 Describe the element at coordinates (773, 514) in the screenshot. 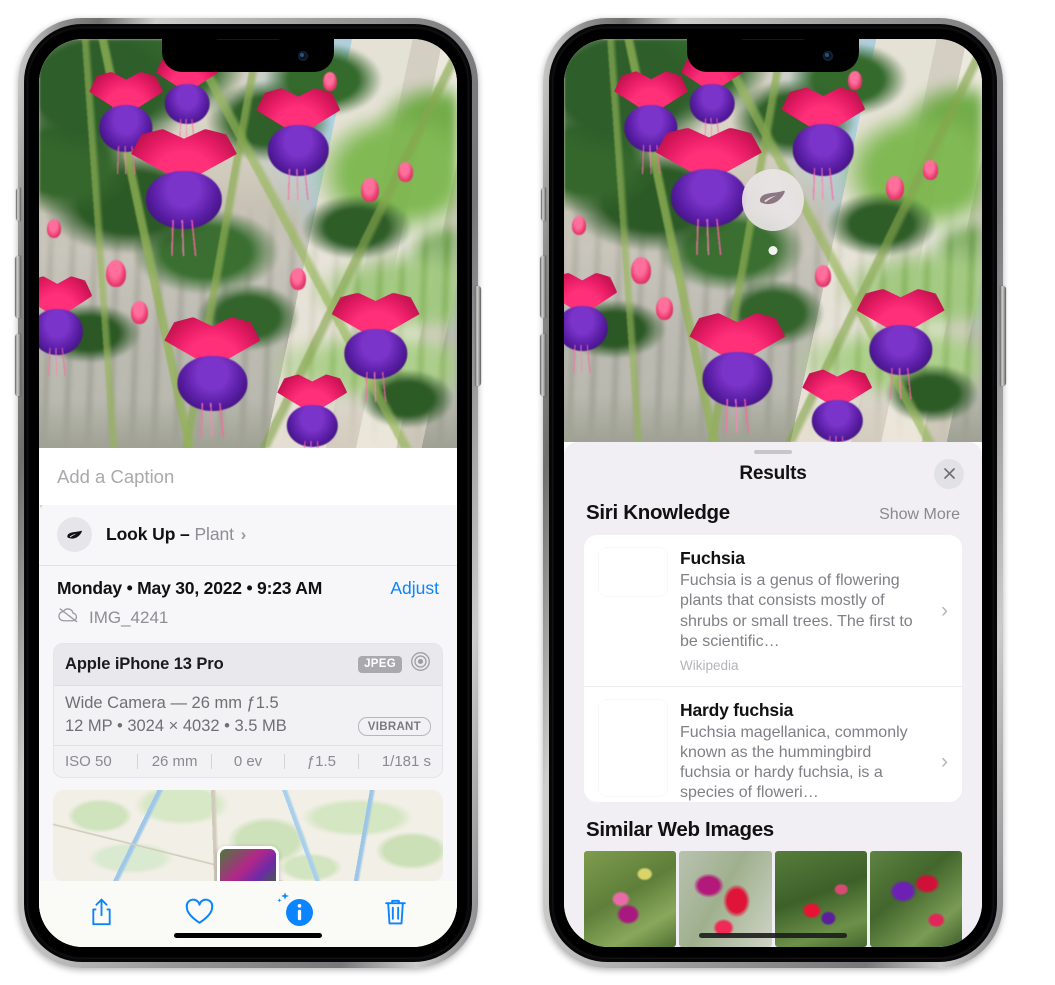

I see `siri-knowledge-header: Siri Knowledge Show More` at that location.